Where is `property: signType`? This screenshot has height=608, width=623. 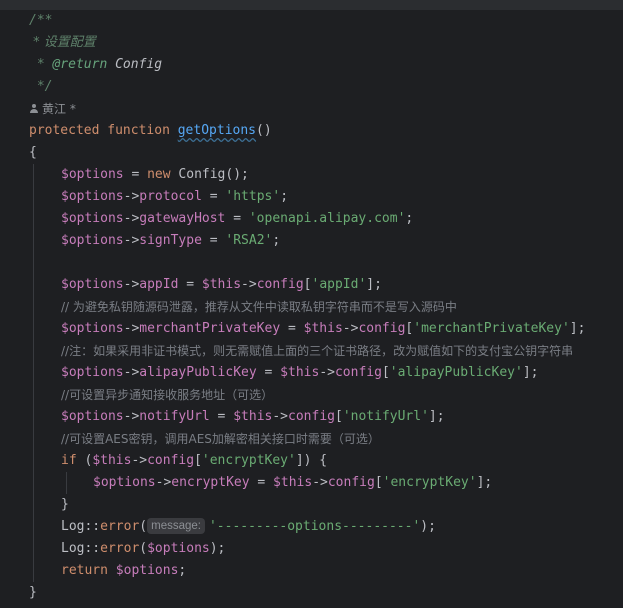 property: signType is located at coordinates (170, 240).